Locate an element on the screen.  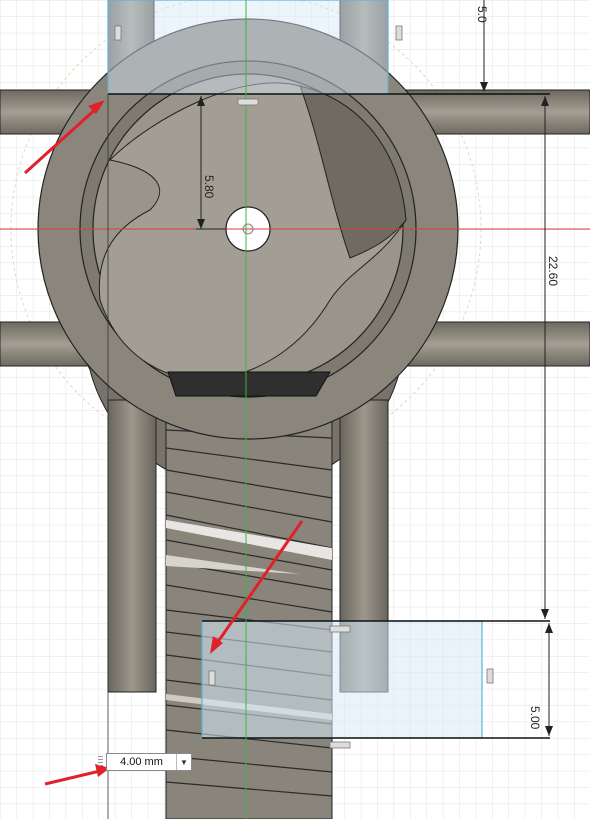
chevron-down-icon: ▼ is located at coordinates (183, 762).